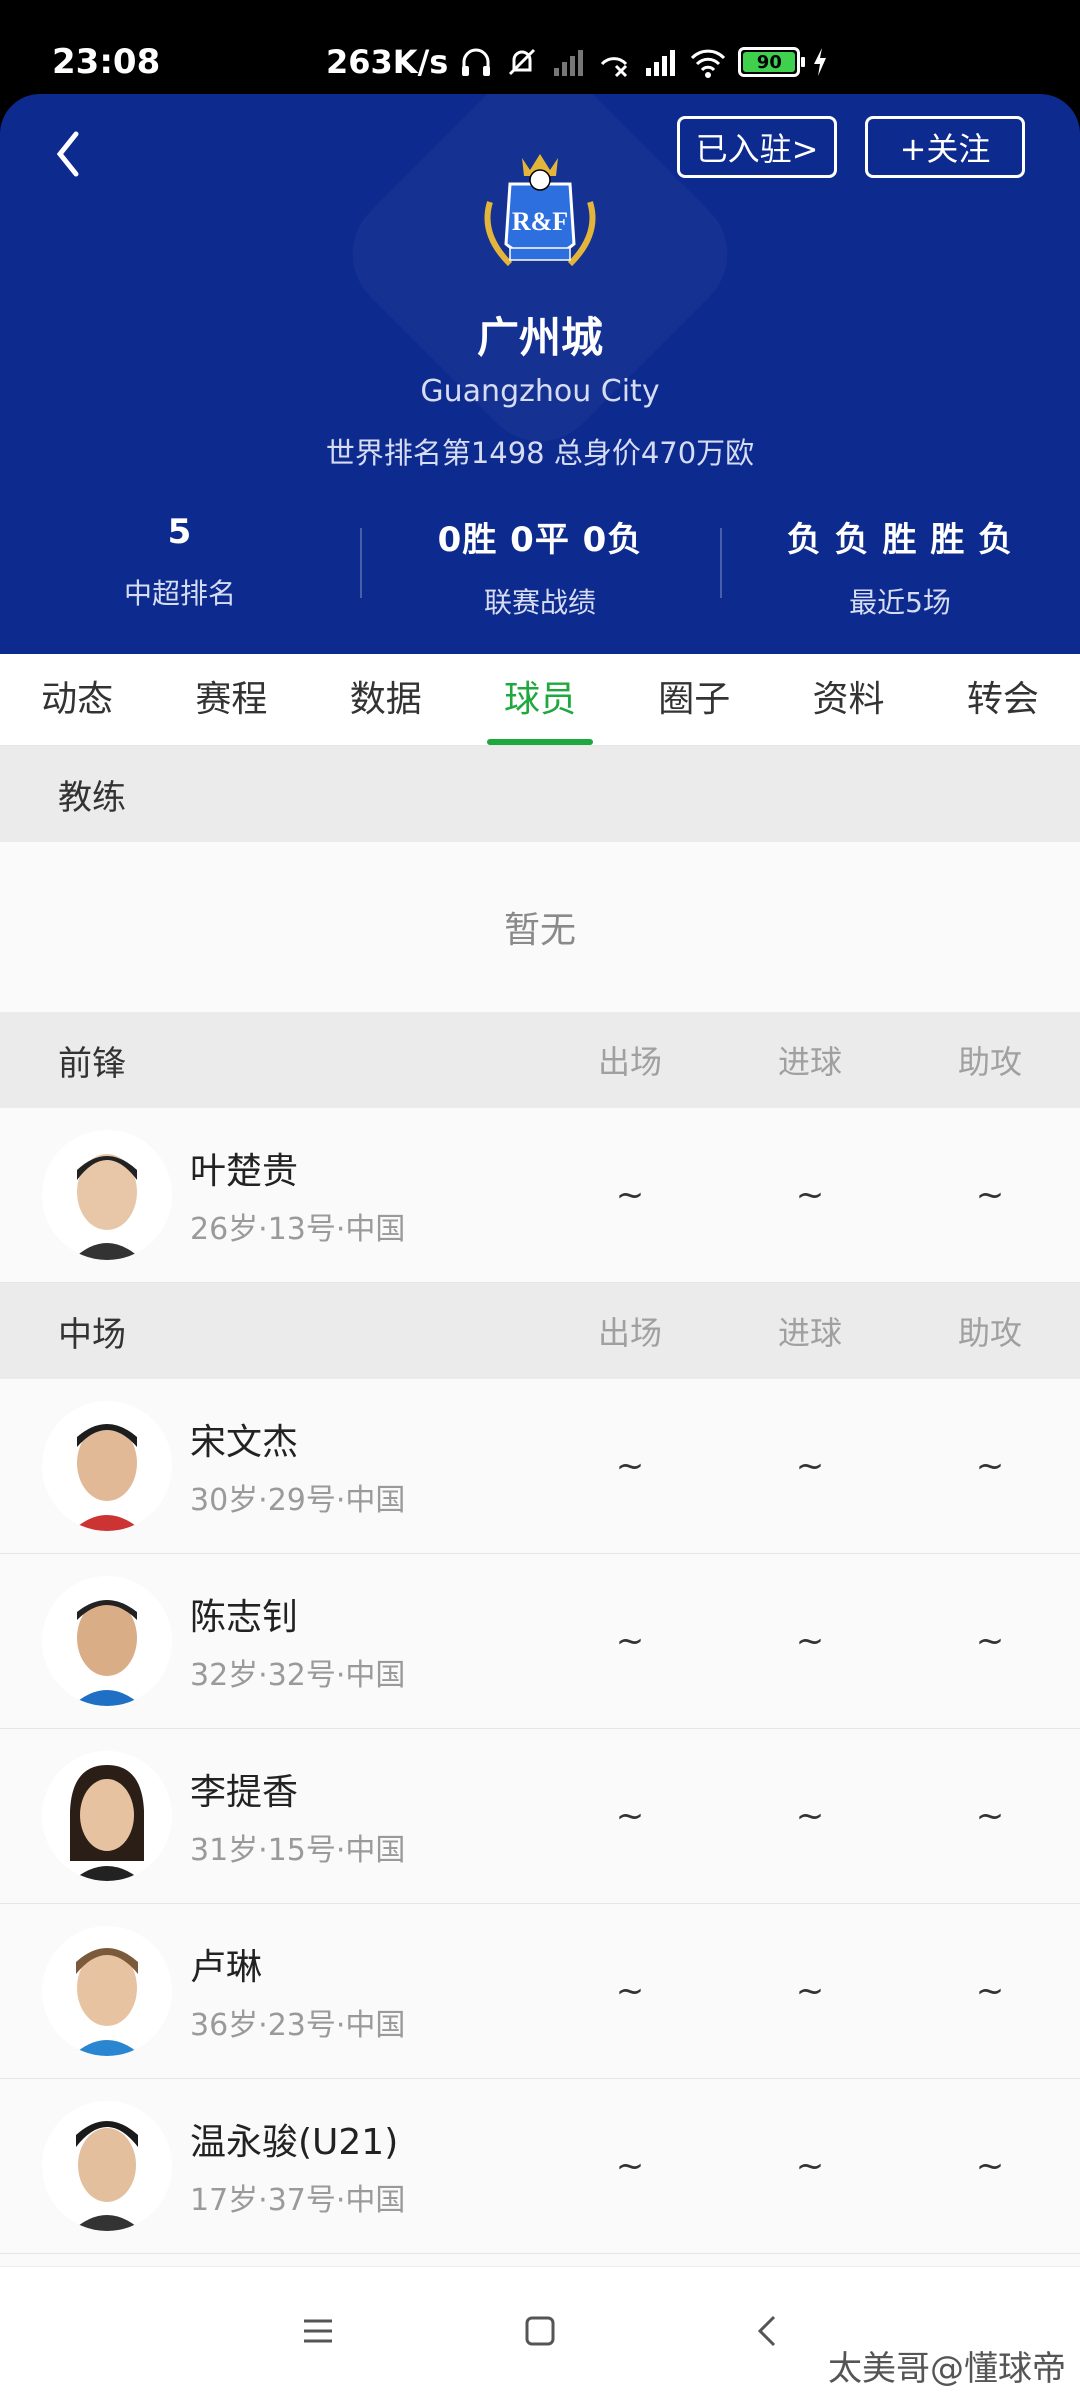 The width and height of the screenshot is (1080, 2400). What do you see at coordinates (298, 1675) in the screenshot?
I see `player-meta: 32岁·32号·中国` at bounding box center [298, 1675].